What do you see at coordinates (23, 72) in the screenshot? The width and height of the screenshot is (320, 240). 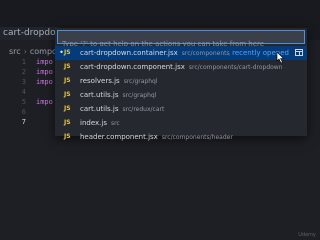 I see `line-number: 2` at bounding box center [23, 72].